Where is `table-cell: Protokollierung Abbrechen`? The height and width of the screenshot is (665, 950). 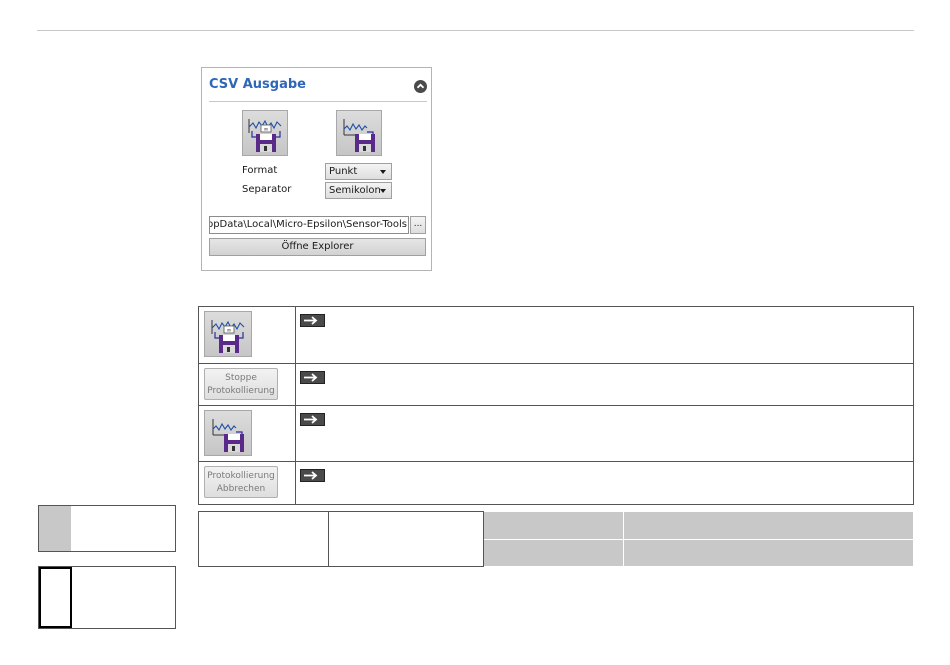 table-cell: Protokollierung Abbrechen is located at coordinates (247, 483).